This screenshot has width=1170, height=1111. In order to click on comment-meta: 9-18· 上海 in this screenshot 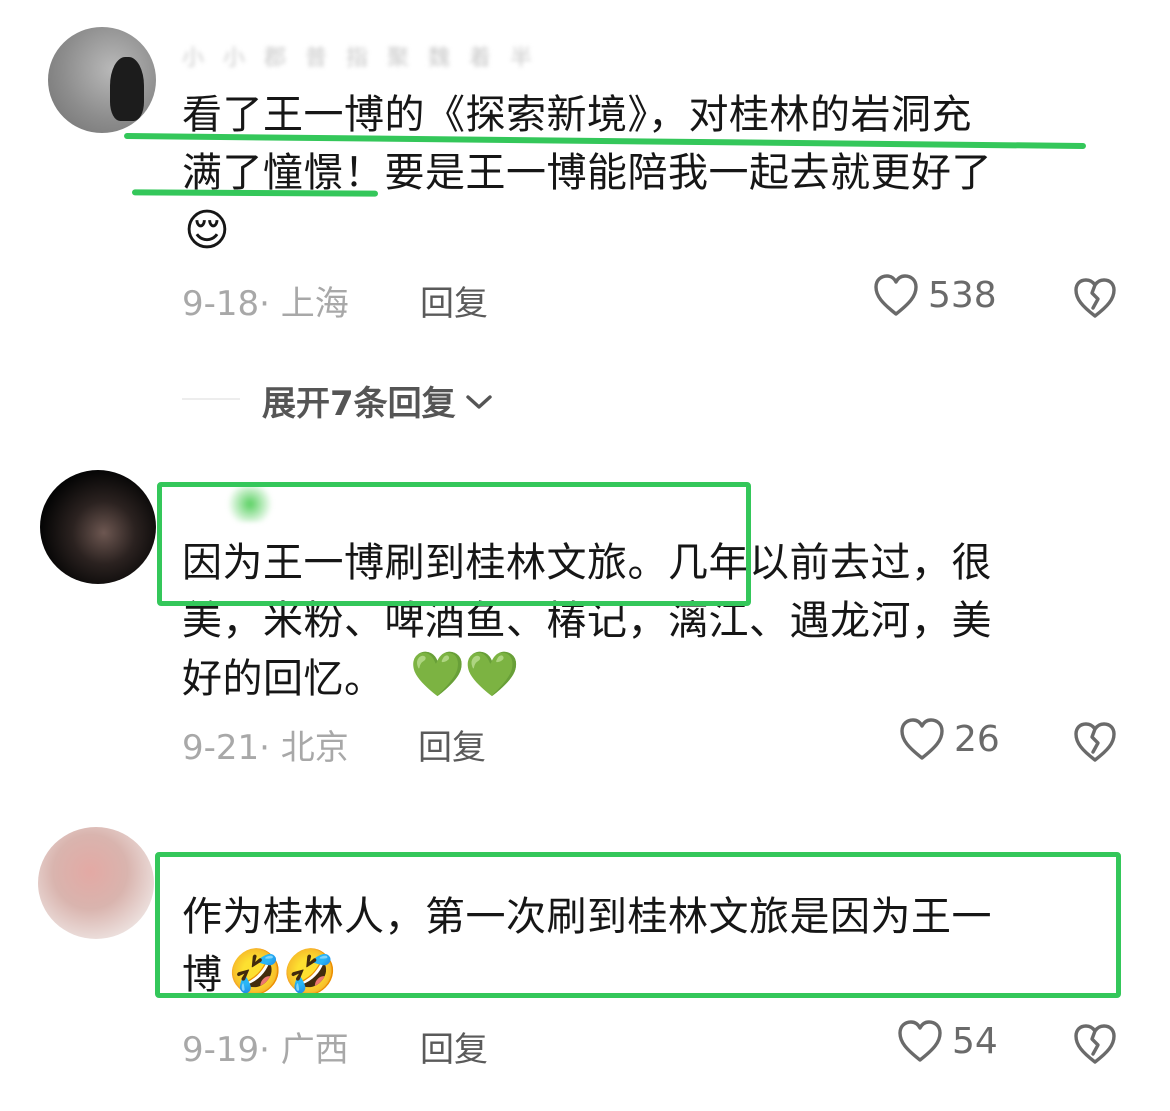, I will do `click(265, 300)`.